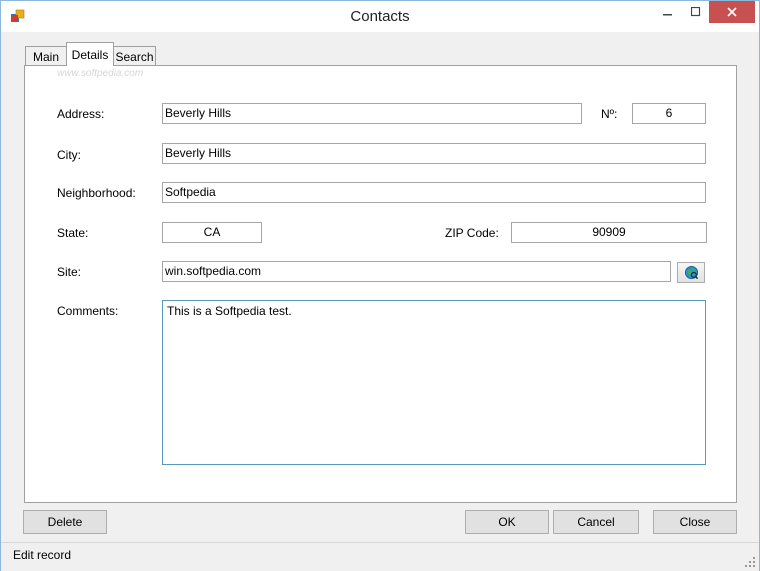 This screenshot has height=571, width=760. Describe the element at coordinates (416, 271) in the screenshot. I see `site-field: win.softpedia.com` at that location.